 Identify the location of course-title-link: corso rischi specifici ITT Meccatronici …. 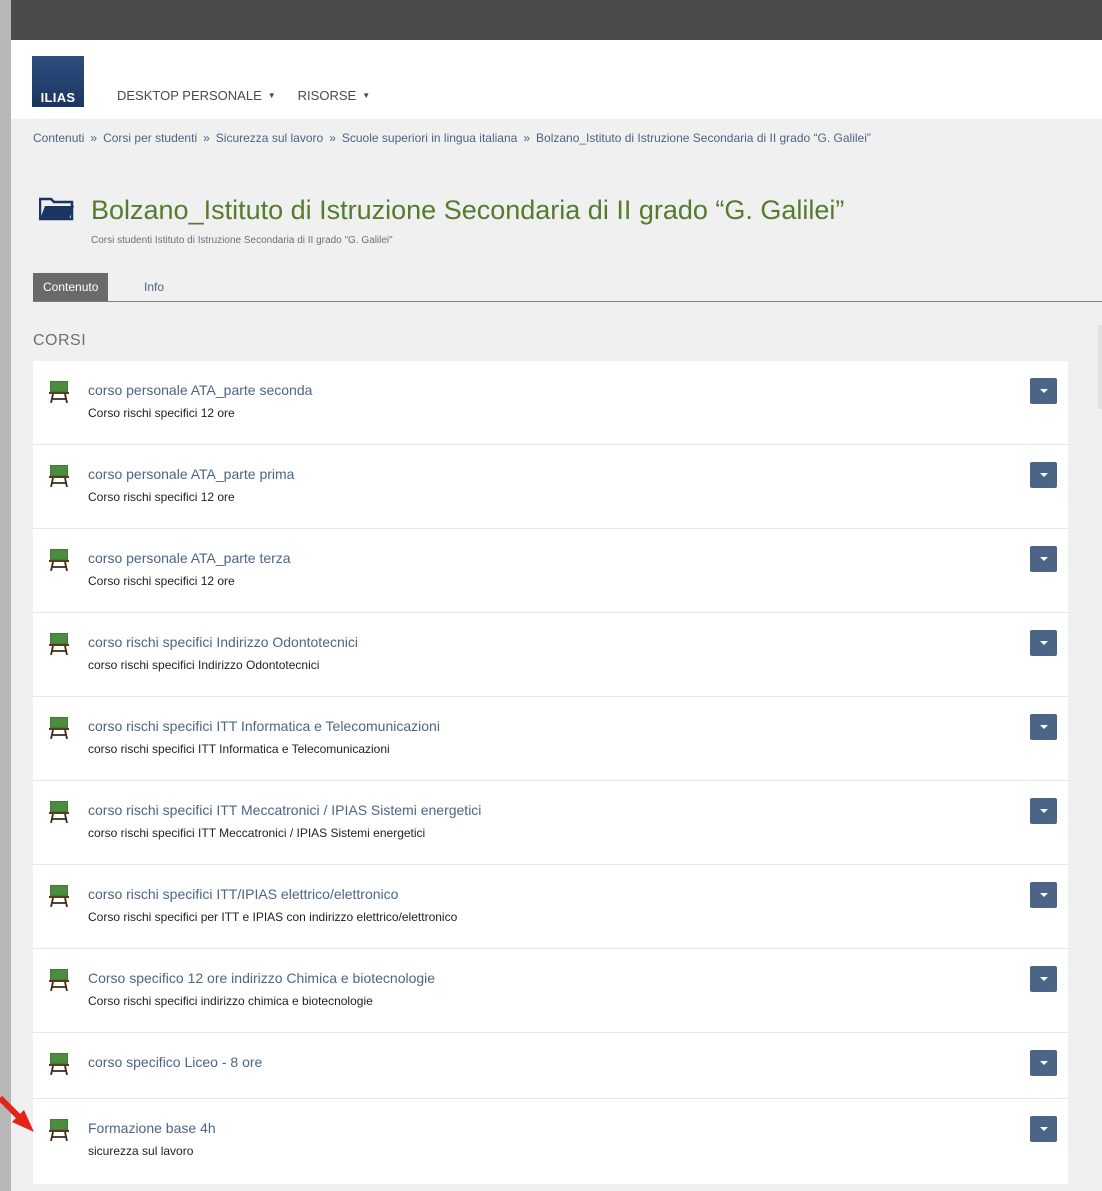
(284, 810).